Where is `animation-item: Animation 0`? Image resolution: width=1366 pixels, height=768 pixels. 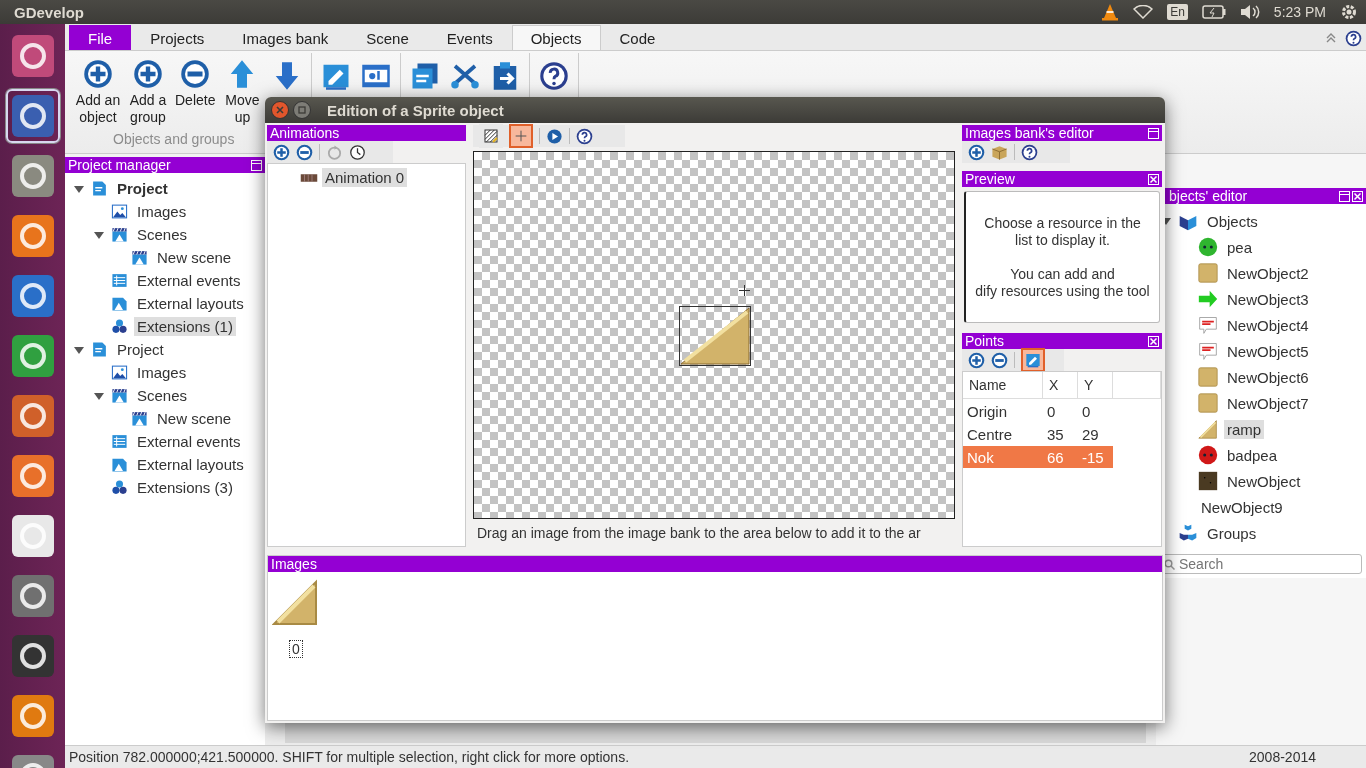 animation-item: Animation 0 is located at coordinates (365, 177).